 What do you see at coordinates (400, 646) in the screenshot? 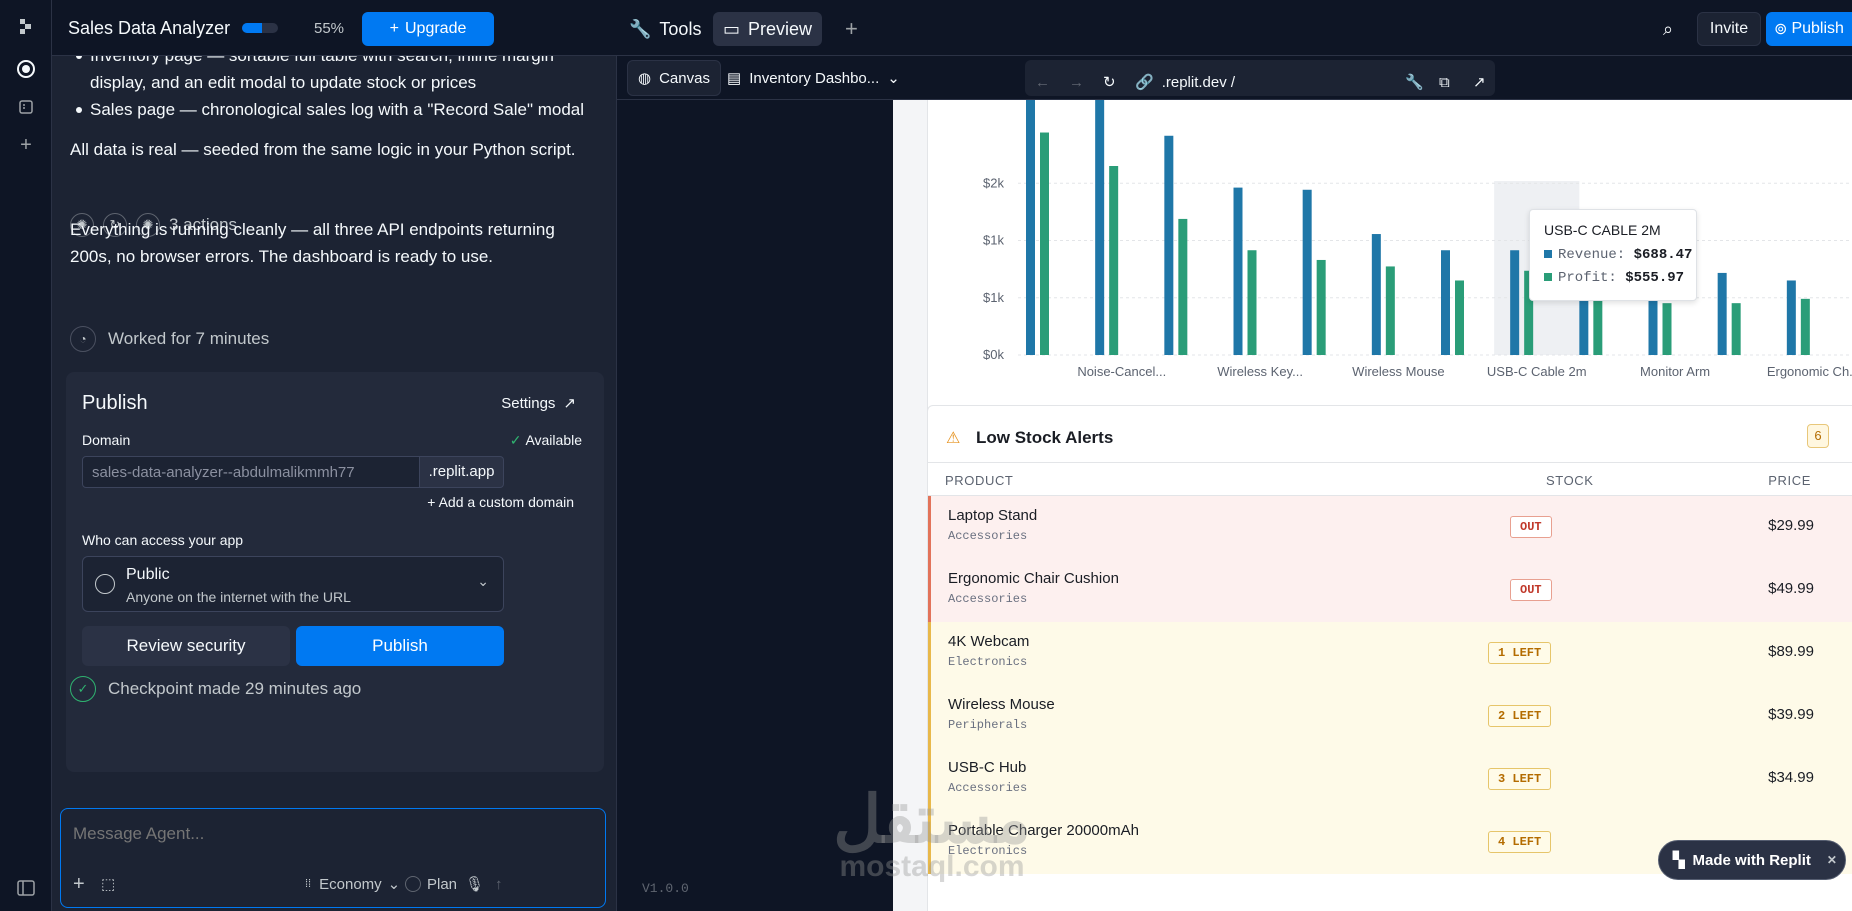
I see `publish-button: Publish` at bounding box center [400, 646].